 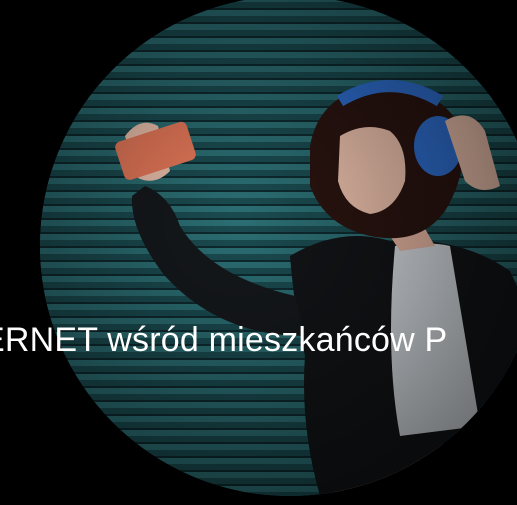 What do you see at coordinates (272, 340) in the screenshot?
I see `headline-rest-text: wśród mieszkańców P` at bounding box center [272, 340].